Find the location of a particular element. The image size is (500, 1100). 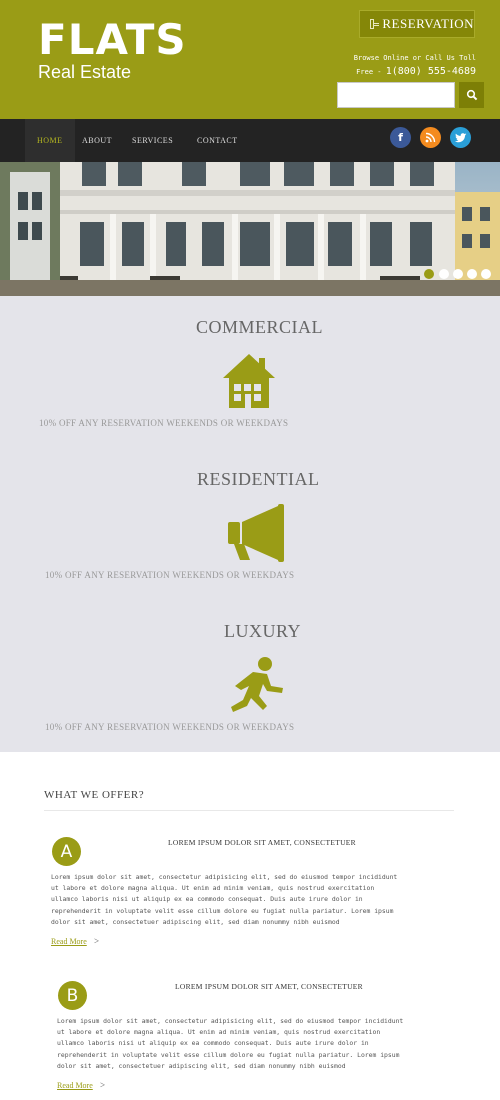

rss-icon is located at coordinates (430, 137).